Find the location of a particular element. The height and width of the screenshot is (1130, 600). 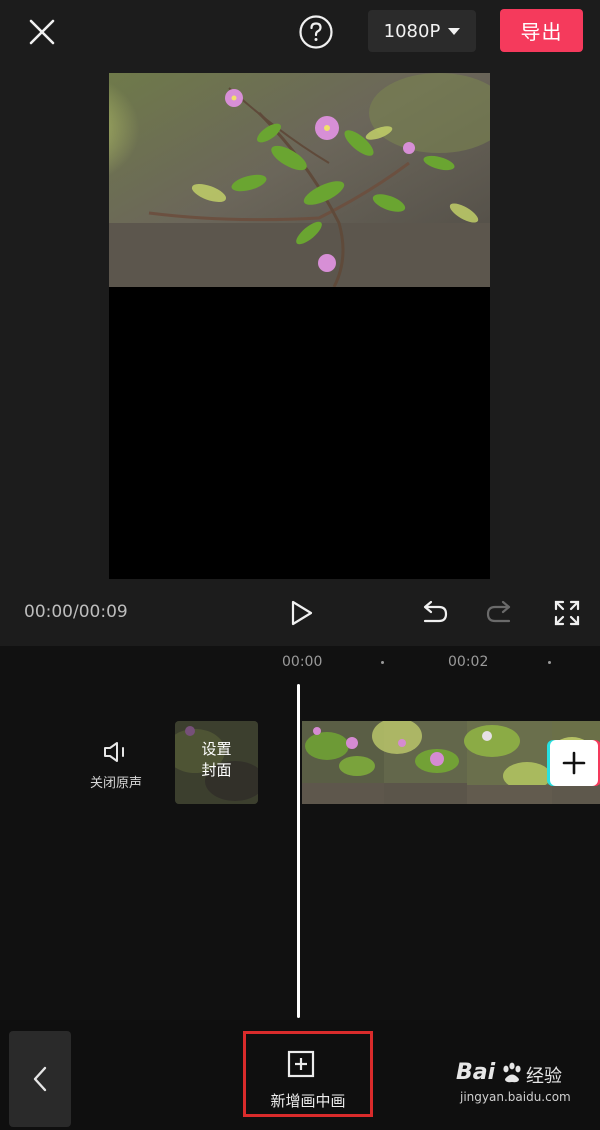

plus-icon is located at coordinates (574, 763).